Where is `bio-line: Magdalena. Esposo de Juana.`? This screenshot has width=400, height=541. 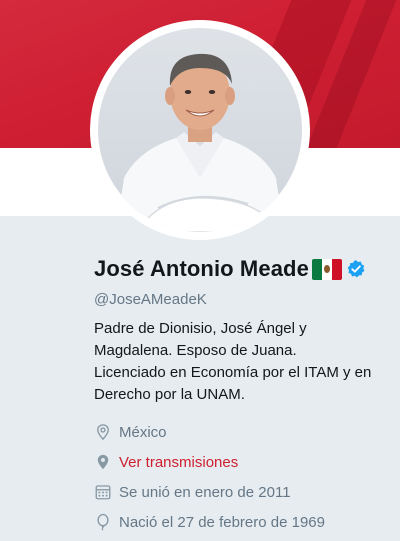
bio-line: Magdalena. Esposo de Juana. is located at coordinates (195, 350).